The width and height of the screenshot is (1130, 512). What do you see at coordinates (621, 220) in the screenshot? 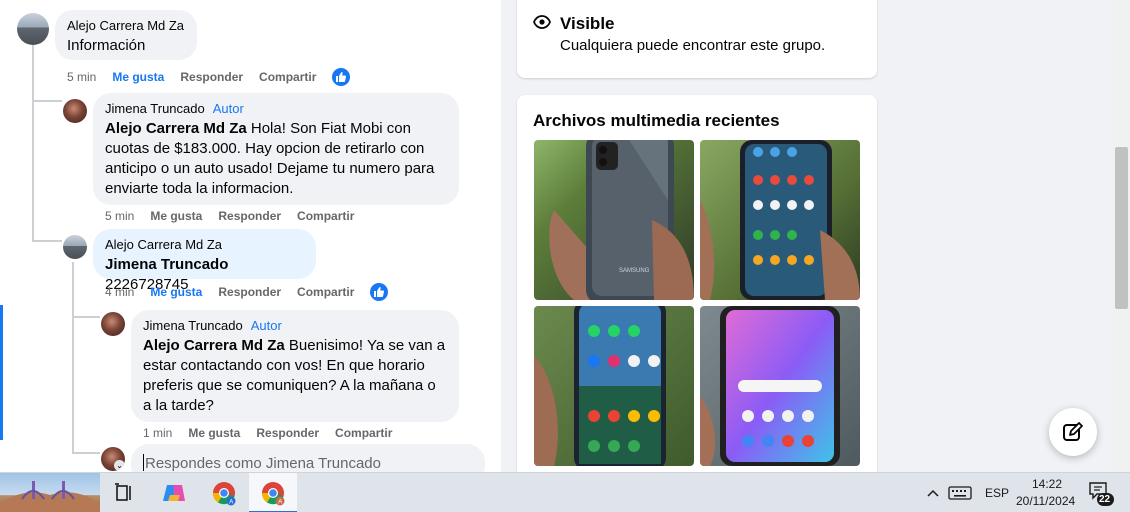
I see `phone-photo: SAMSUNG` at bounding box center [621, 220].